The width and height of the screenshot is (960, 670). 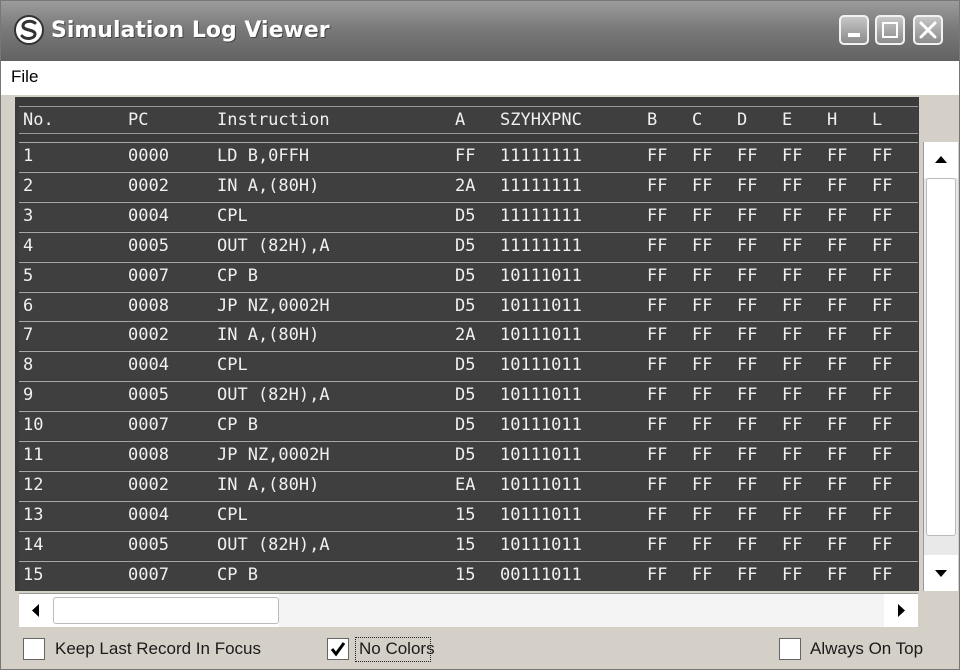 I want to click on cell-no: 12, so click(x=33, y=485).